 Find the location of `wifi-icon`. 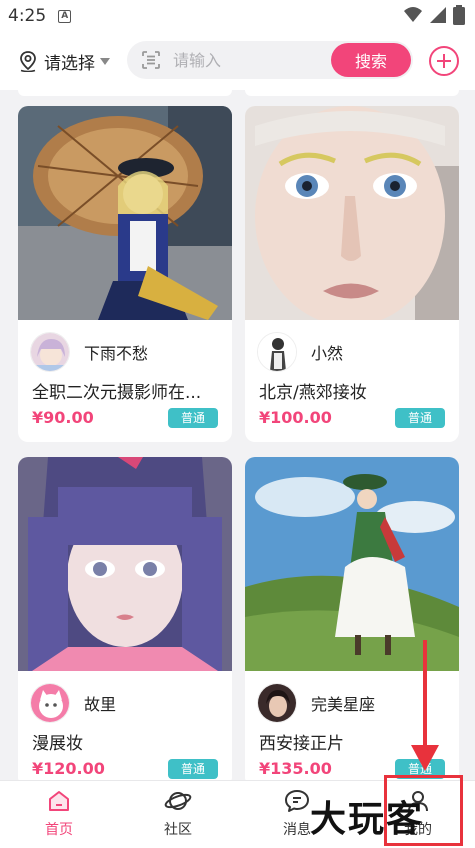

wifi-icon is located at coordinates (413, 14).